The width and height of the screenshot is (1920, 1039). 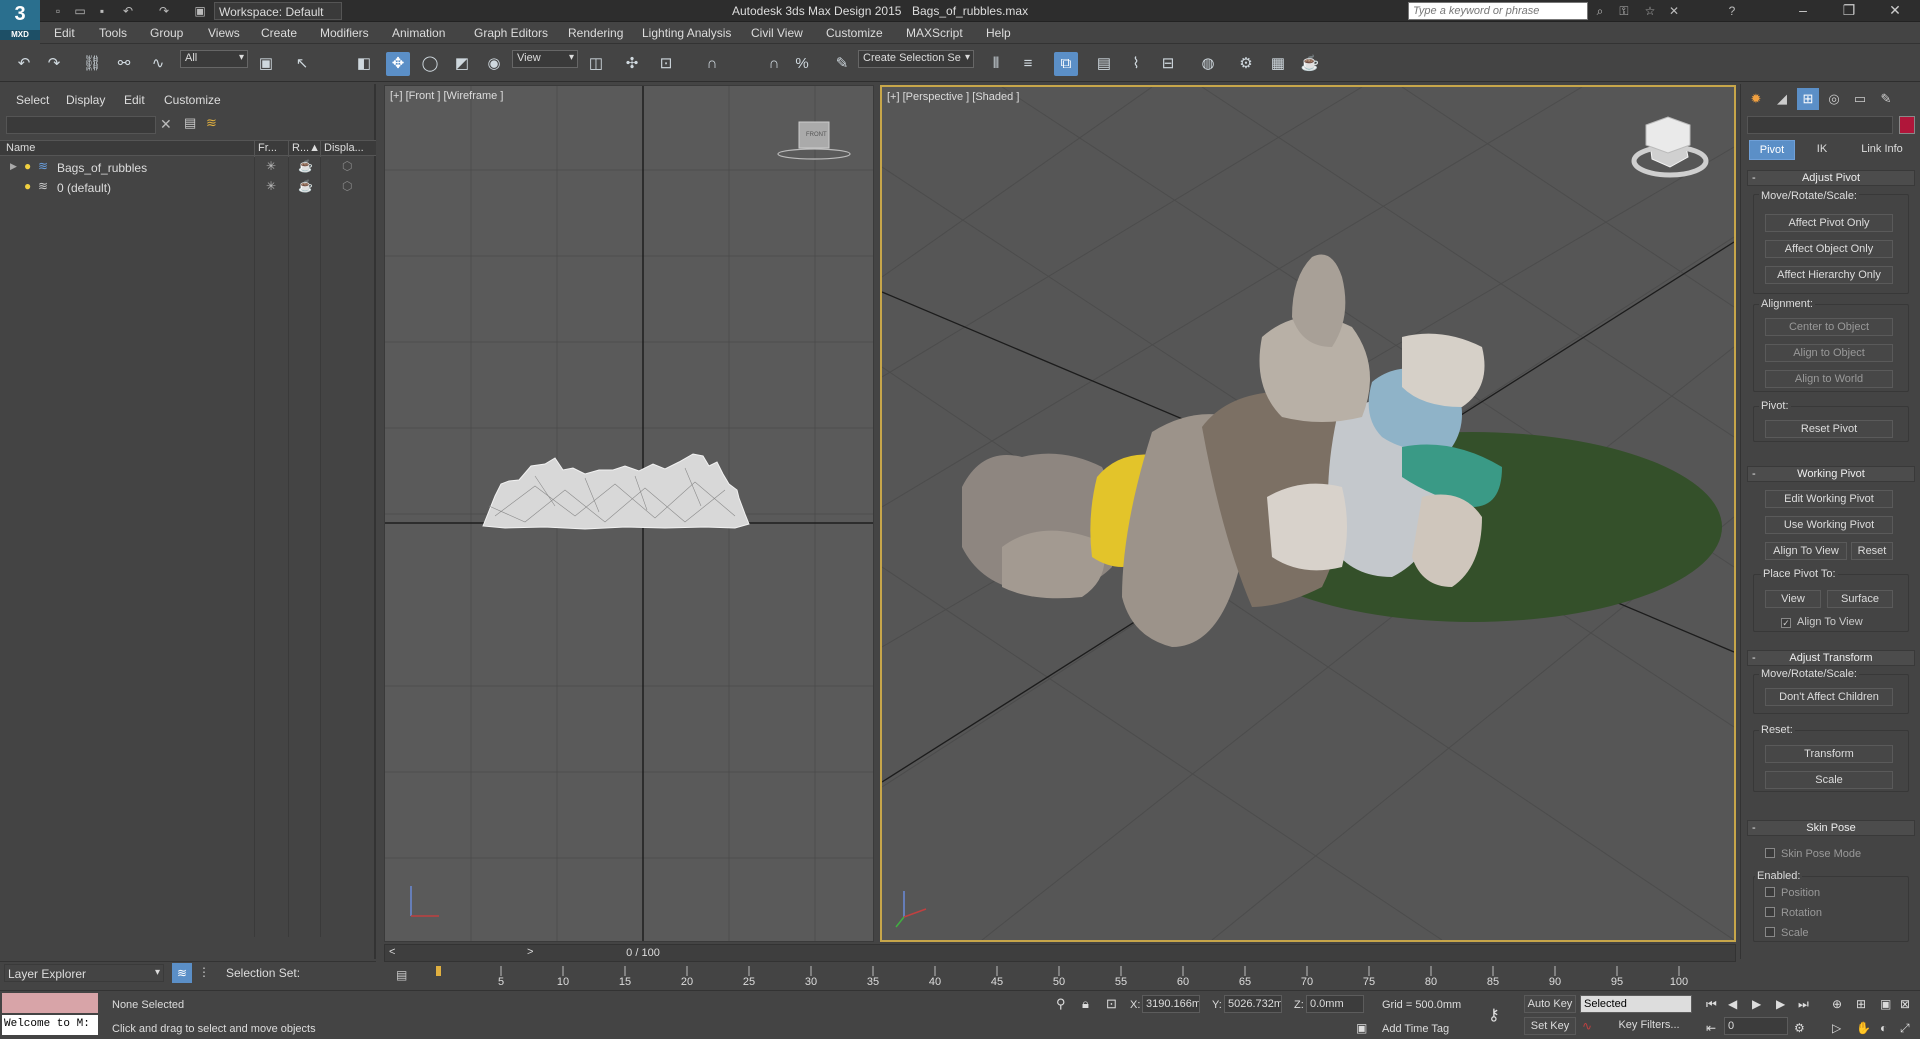 I want to click on previous-frame-icon: ◀, so click(x=1732, y=1004).